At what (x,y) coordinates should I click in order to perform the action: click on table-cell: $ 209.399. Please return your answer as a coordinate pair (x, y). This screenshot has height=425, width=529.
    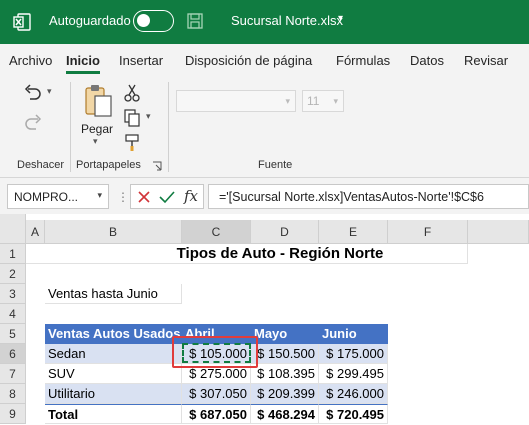
    Looking at the image, I should click on (285, 394).